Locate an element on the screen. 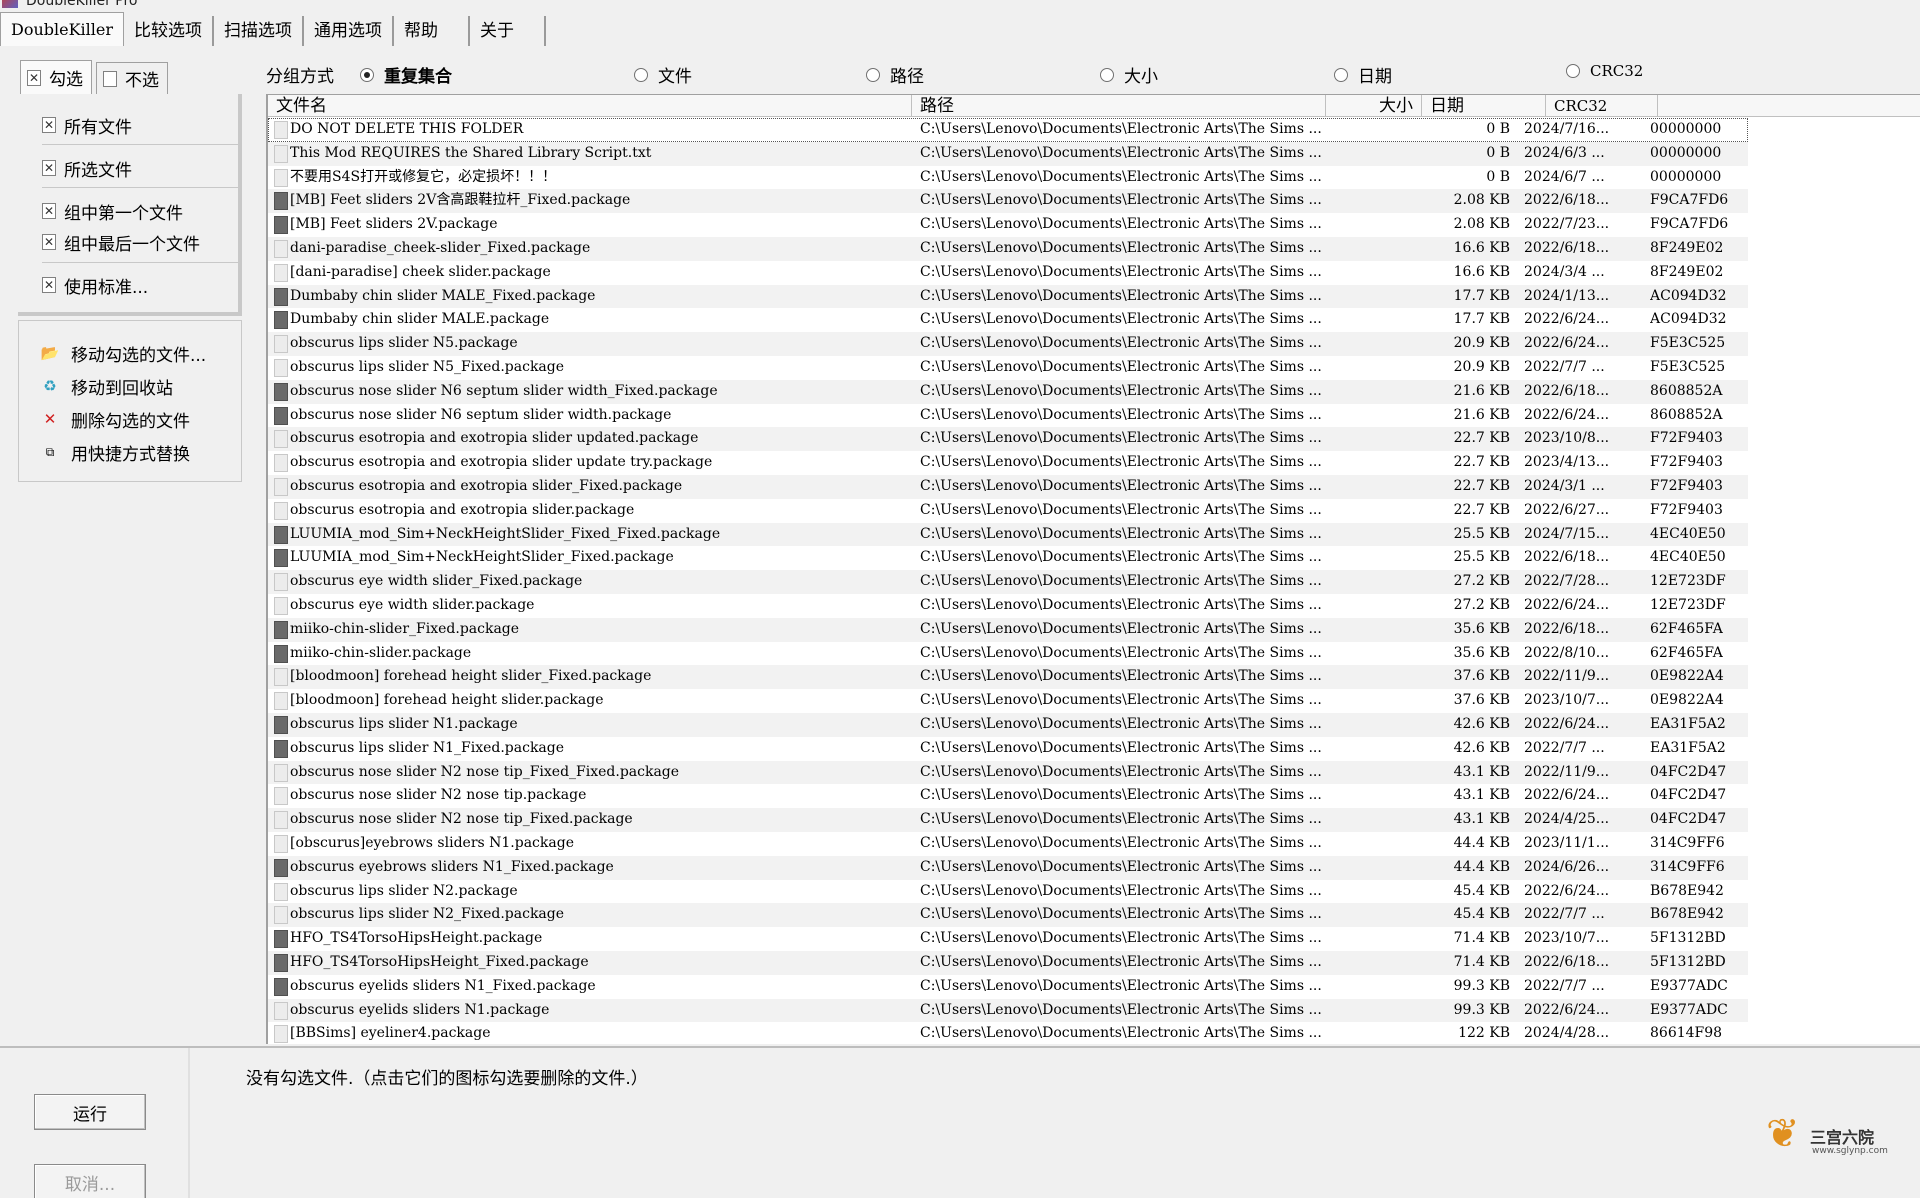  column-header-size: 大小 is located at coordinates (1374, 106).